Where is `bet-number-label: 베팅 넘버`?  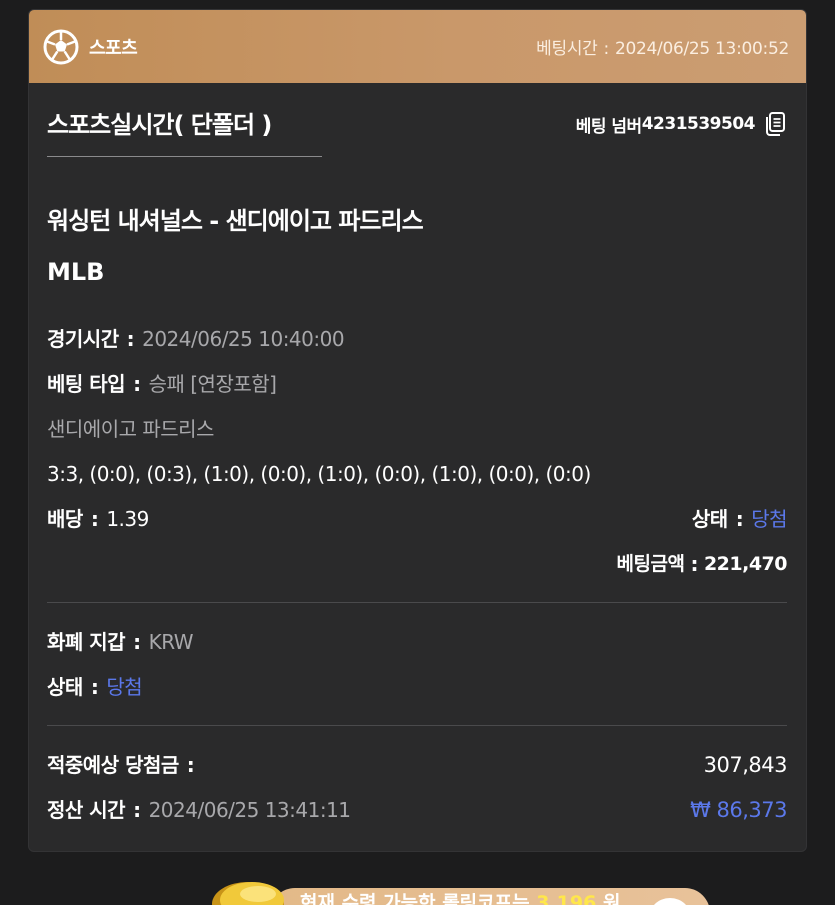
bet-number-label: 베팅 넘버 is located at coordinates (608, 126).